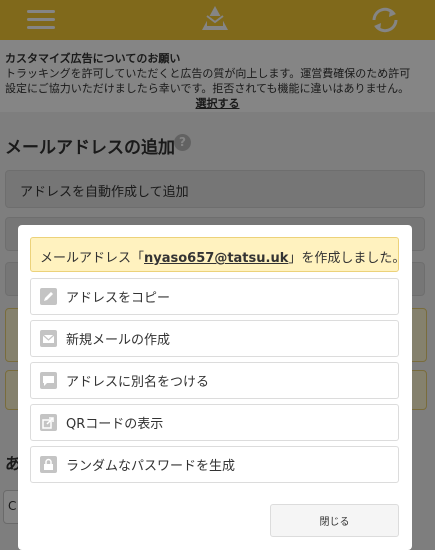 The height and width of the screenshot is (550, 435). I want to click on lock-icon, so click(48, 464).